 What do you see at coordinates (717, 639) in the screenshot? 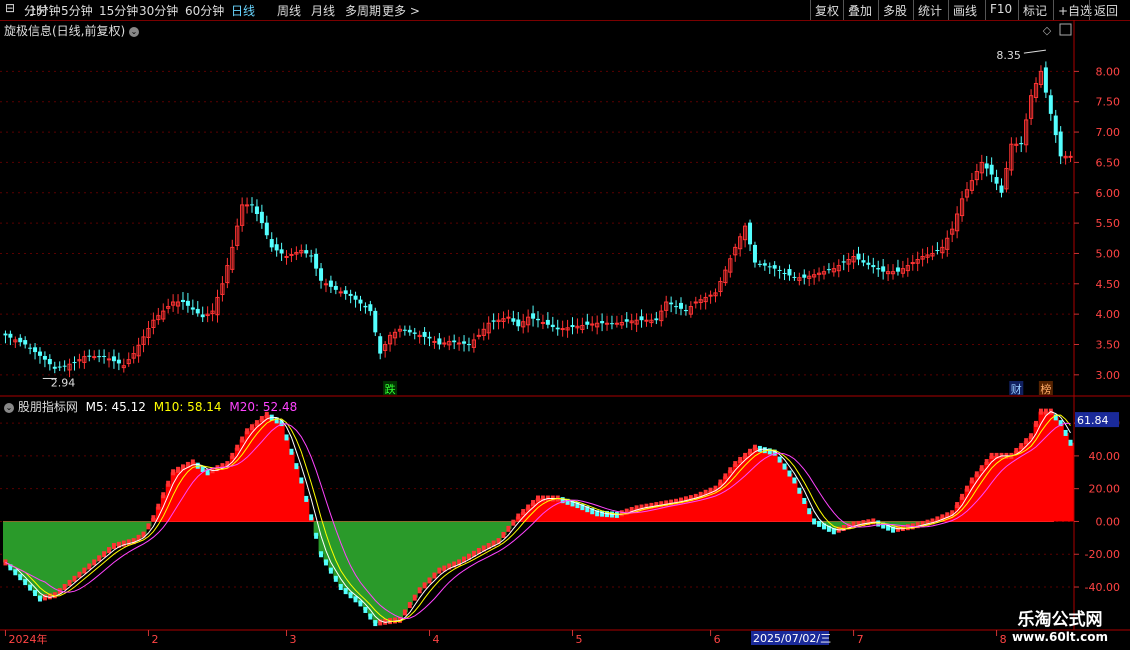
I see `x-tick-label: 6` at bounding box center [717, 639].